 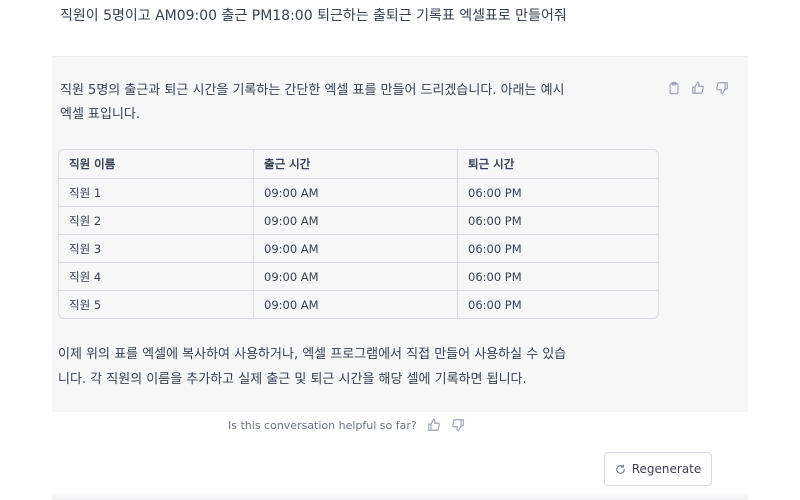 I want to click on table-row: 직원 5 09:00 AM 06:00 PM, so click(x=358, y=304).